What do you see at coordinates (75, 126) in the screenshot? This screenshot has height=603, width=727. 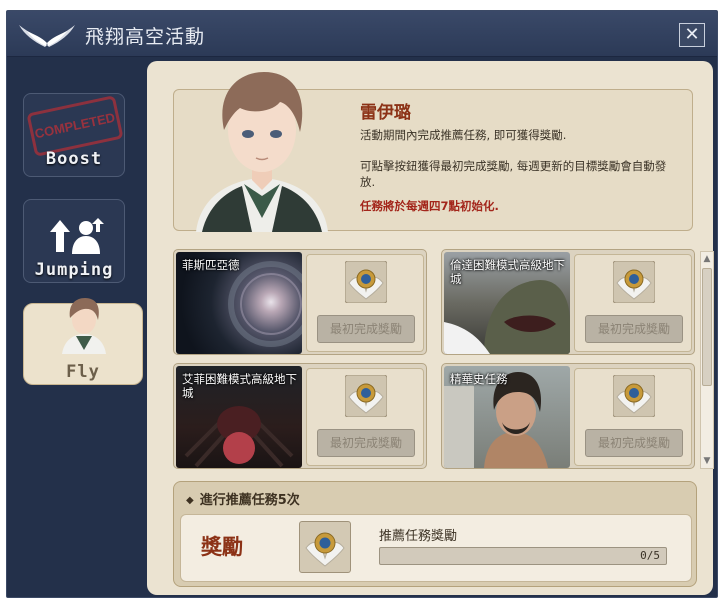 I see `completed-stamp-icon: COMPLETED` at bounding box center [75, 126].